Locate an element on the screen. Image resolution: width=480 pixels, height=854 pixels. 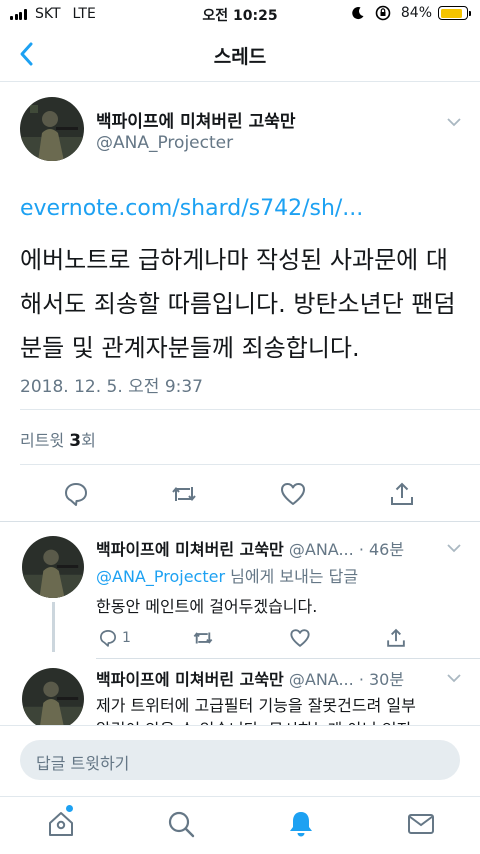
status-bar: SKT LTE 오전 10:25 84% is located at coordinates (240, 14).